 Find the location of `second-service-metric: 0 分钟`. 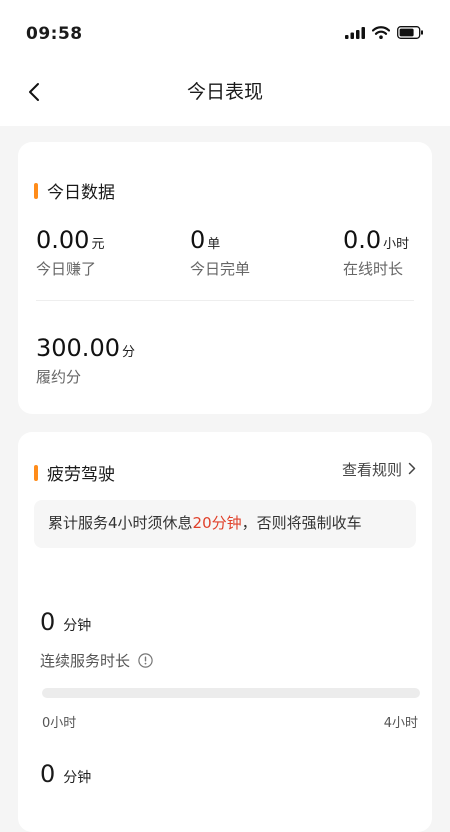

second-service-metric: 0 分钟 is located at coordinates (65, 774).